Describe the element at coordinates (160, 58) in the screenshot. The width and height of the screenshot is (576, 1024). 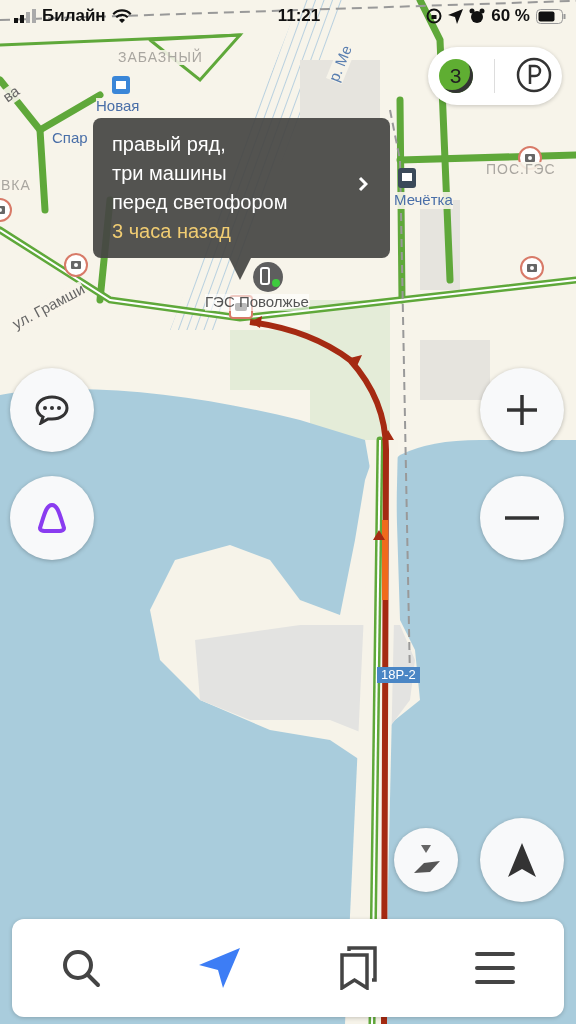
I see `district-label: ЗАБАЗНЫЙ` at that location.